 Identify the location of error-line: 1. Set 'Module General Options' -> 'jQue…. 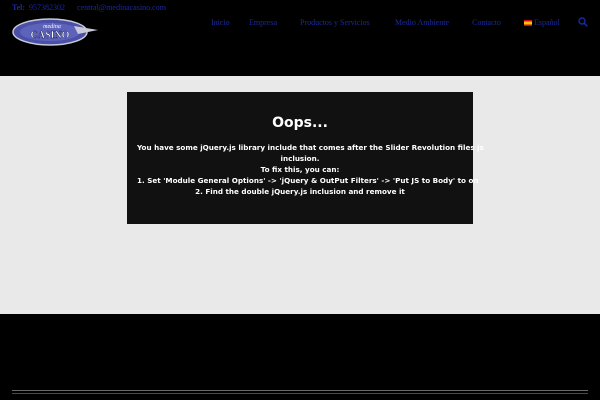
(308, 180).